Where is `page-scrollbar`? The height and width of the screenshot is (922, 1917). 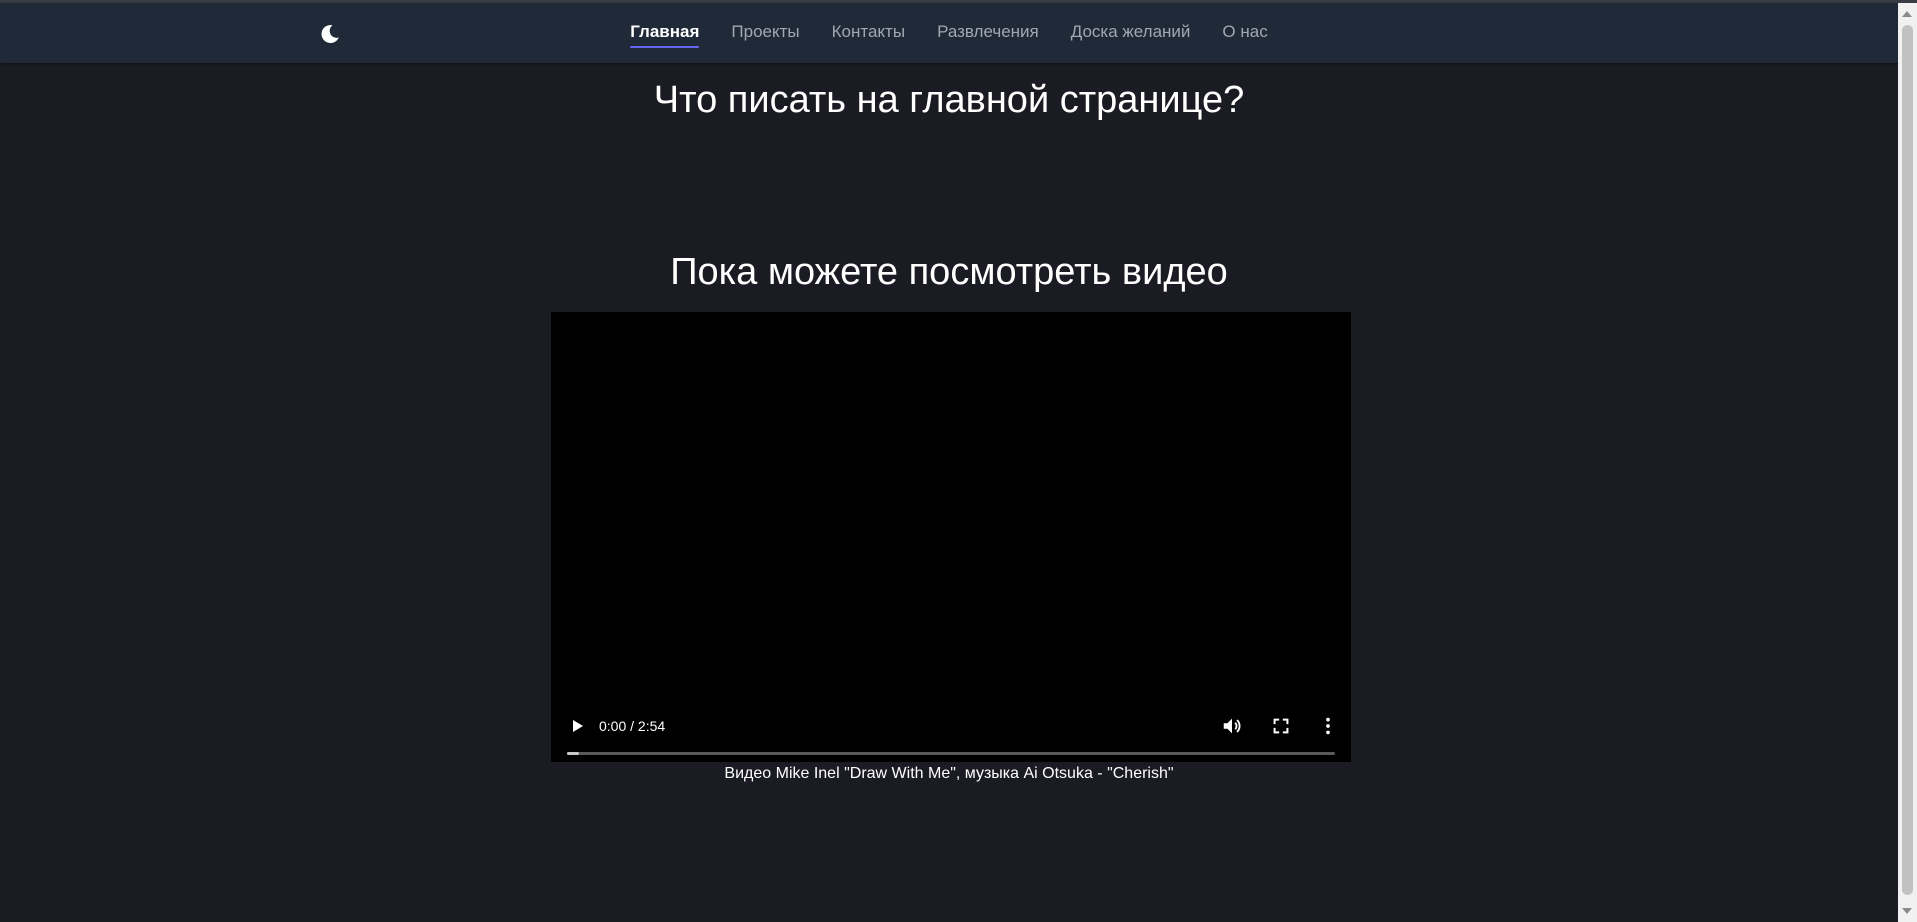 page-scrollbar is located at coordinates (1907, 462).